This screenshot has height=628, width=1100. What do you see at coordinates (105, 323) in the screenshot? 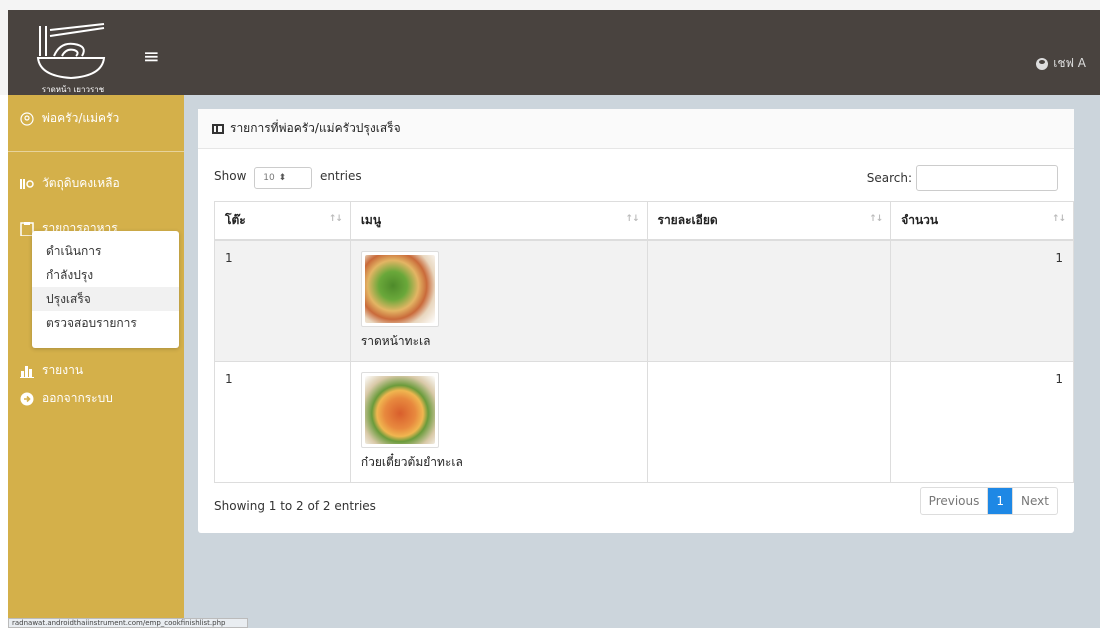
I see `submenu-item-check-orders: ตรวจสอบรายการ` at bounding box center [105, 323].